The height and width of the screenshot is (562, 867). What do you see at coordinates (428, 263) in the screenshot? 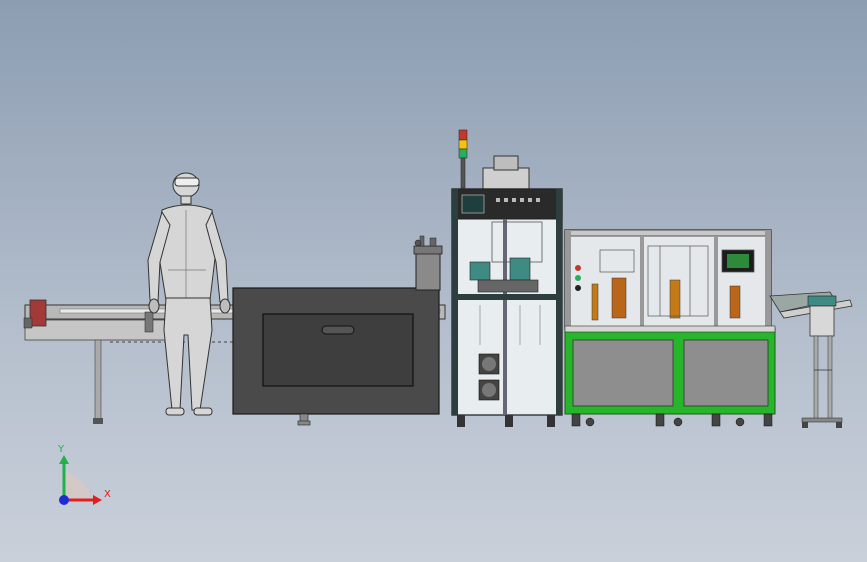
I see `pressure-tank` at bounding box center [428, 263].